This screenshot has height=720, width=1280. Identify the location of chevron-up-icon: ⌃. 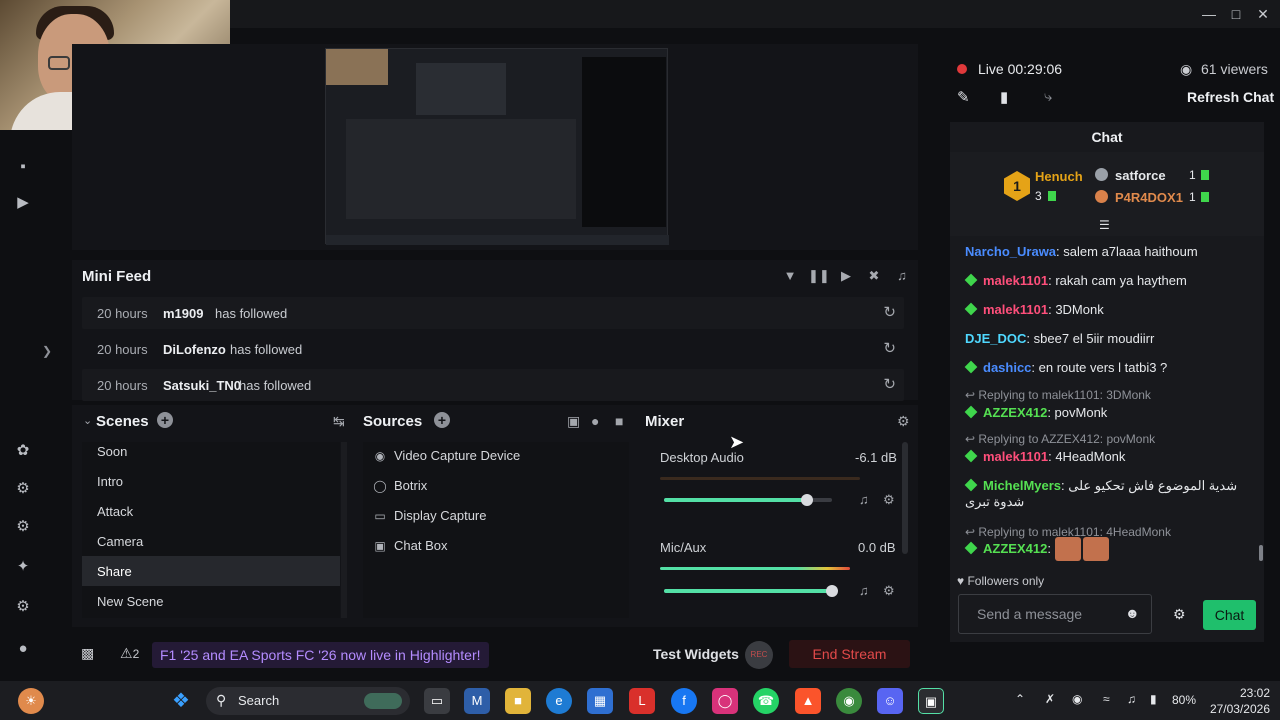
(1020, 699).